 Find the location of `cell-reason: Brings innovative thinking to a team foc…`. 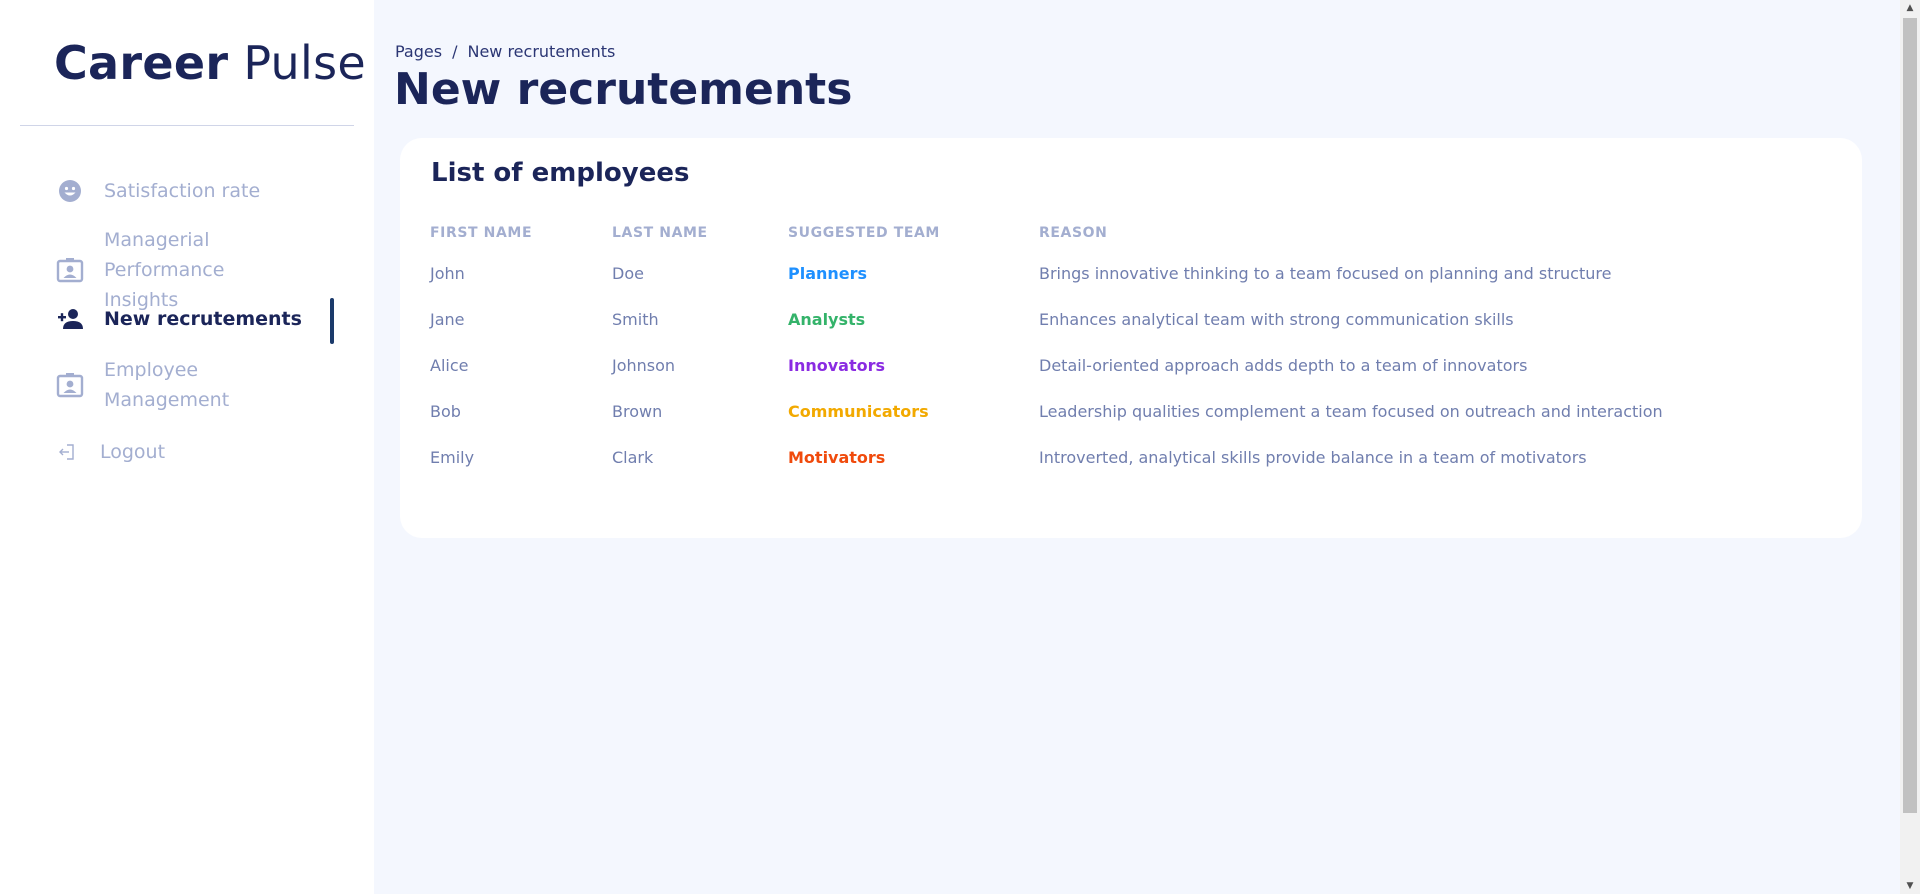

cell-reason: Brings innovative thinking to a team foc… is located at coordinates (1325, 273).